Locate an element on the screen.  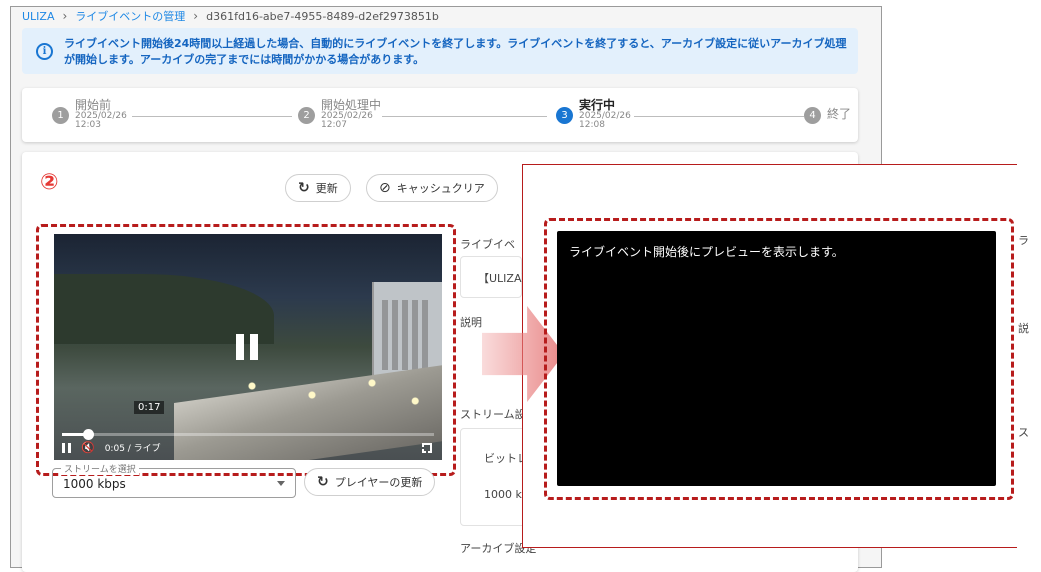
preview-message: ライブイベント開始後にプレビューを表示します。 is located at coordinates (706, 252).